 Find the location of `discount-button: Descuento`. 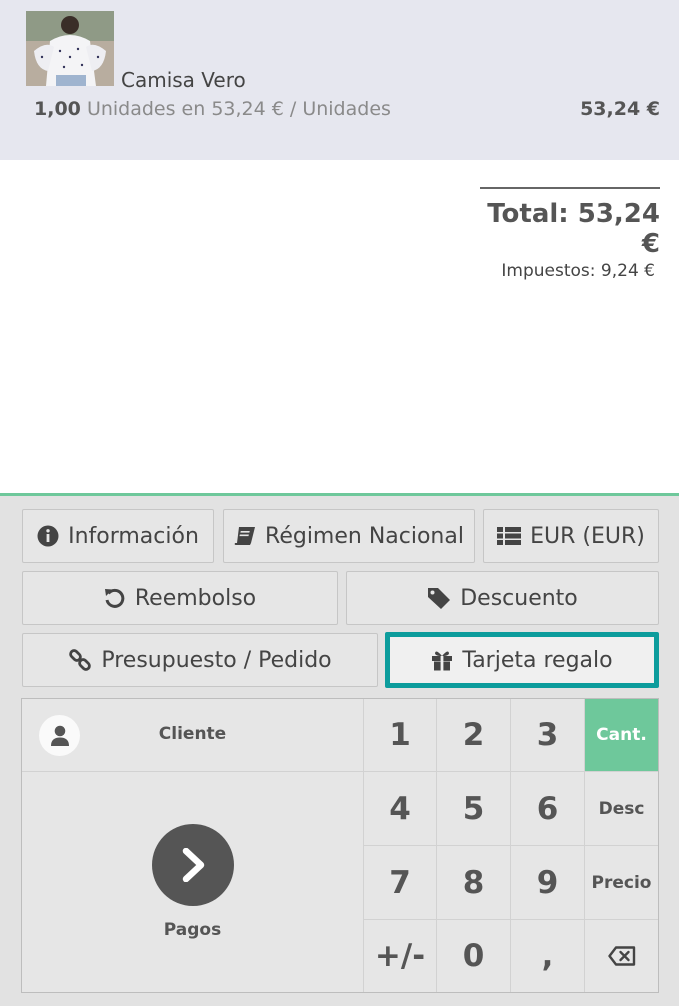

discount-button: Descuento is located at coordinates (502, 598).